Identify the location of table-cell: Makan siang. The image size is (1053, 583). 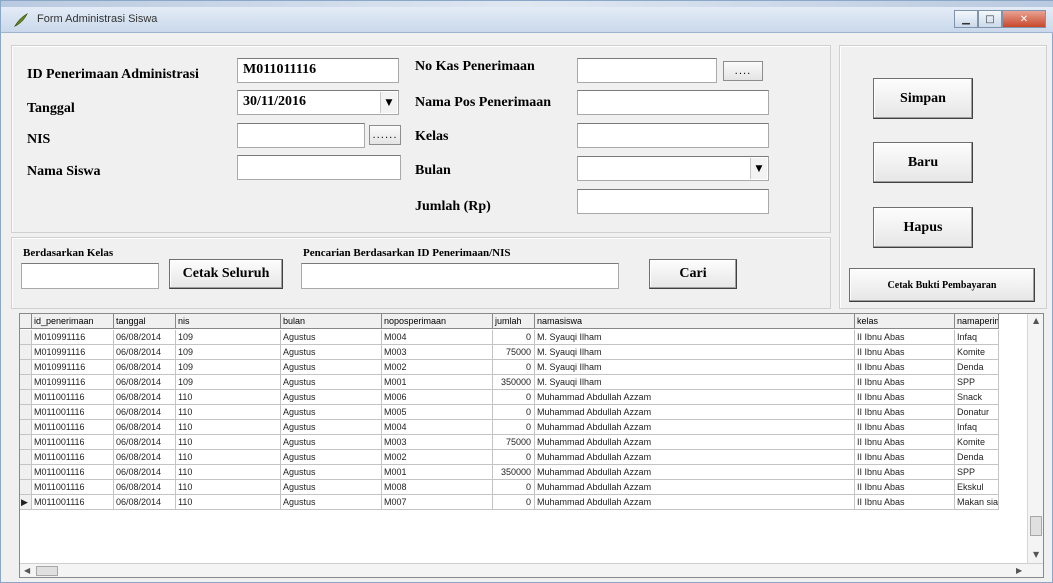
(977, 502).